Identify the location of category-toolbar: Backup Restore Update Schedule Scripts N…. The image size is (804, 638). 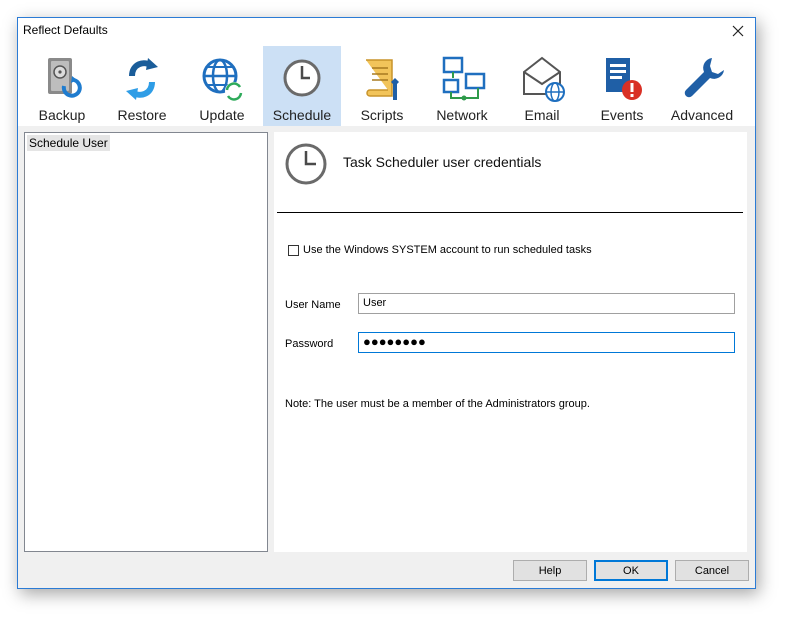
(386, 85).